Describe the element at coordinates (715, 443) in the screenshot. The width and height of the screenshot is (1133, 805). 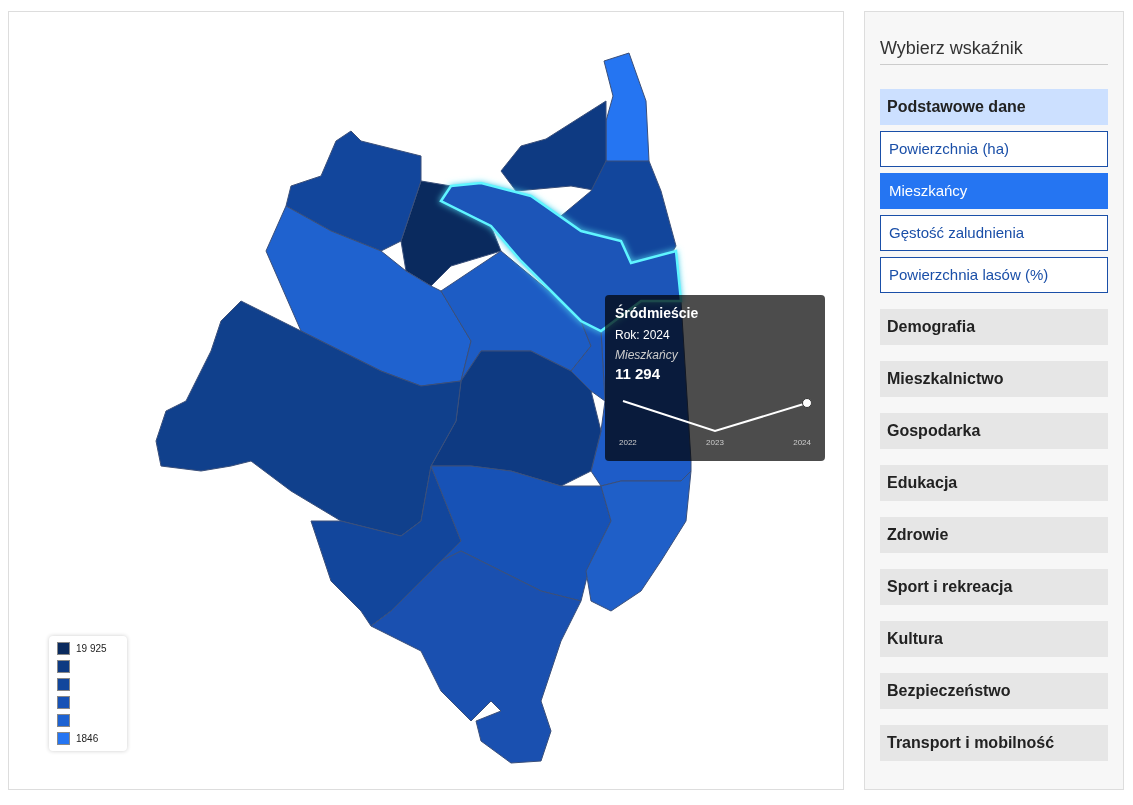
I see `year-label: 2023` at that location.